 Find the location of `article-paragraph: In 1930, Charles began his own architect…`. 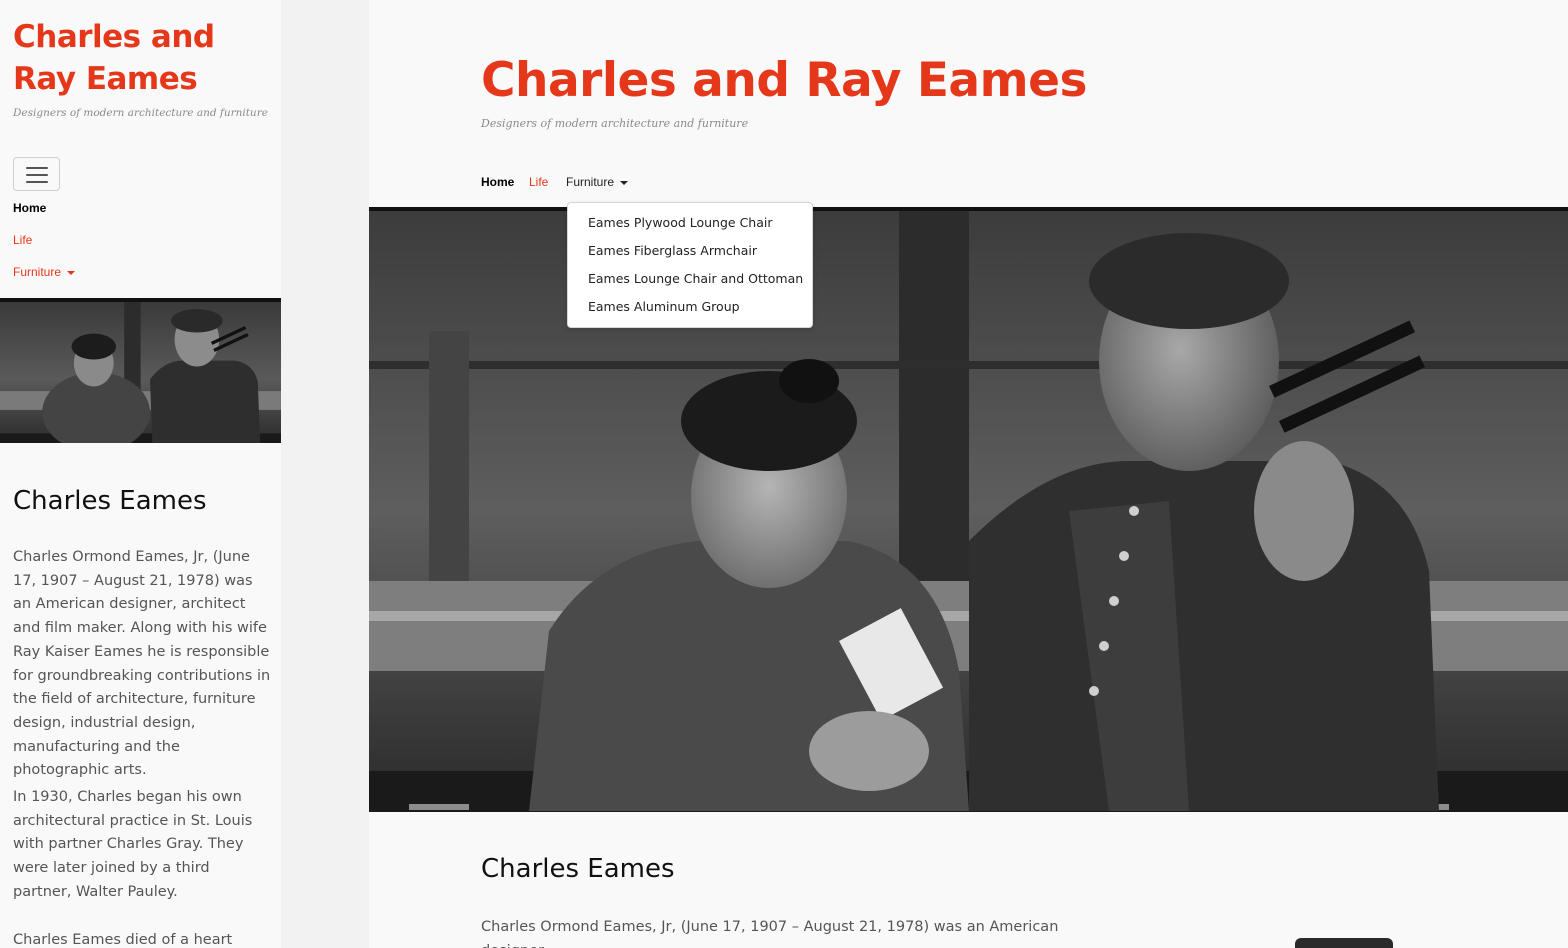

article-paragraph: In 1930, Charles began his own architect… is located at coordinates (133, 844).